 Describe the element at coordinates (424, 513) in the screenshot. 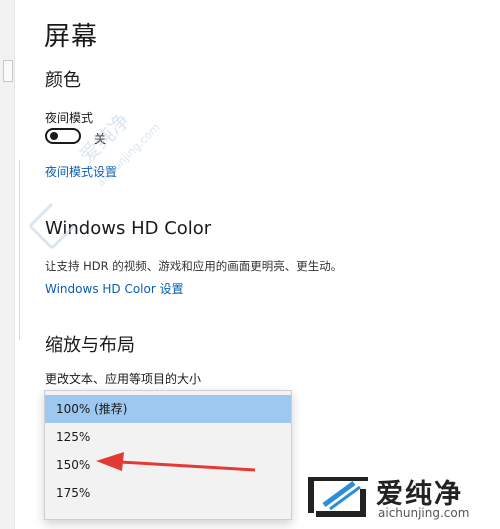

I see `brand-domain: aichunjing.com` at that location.